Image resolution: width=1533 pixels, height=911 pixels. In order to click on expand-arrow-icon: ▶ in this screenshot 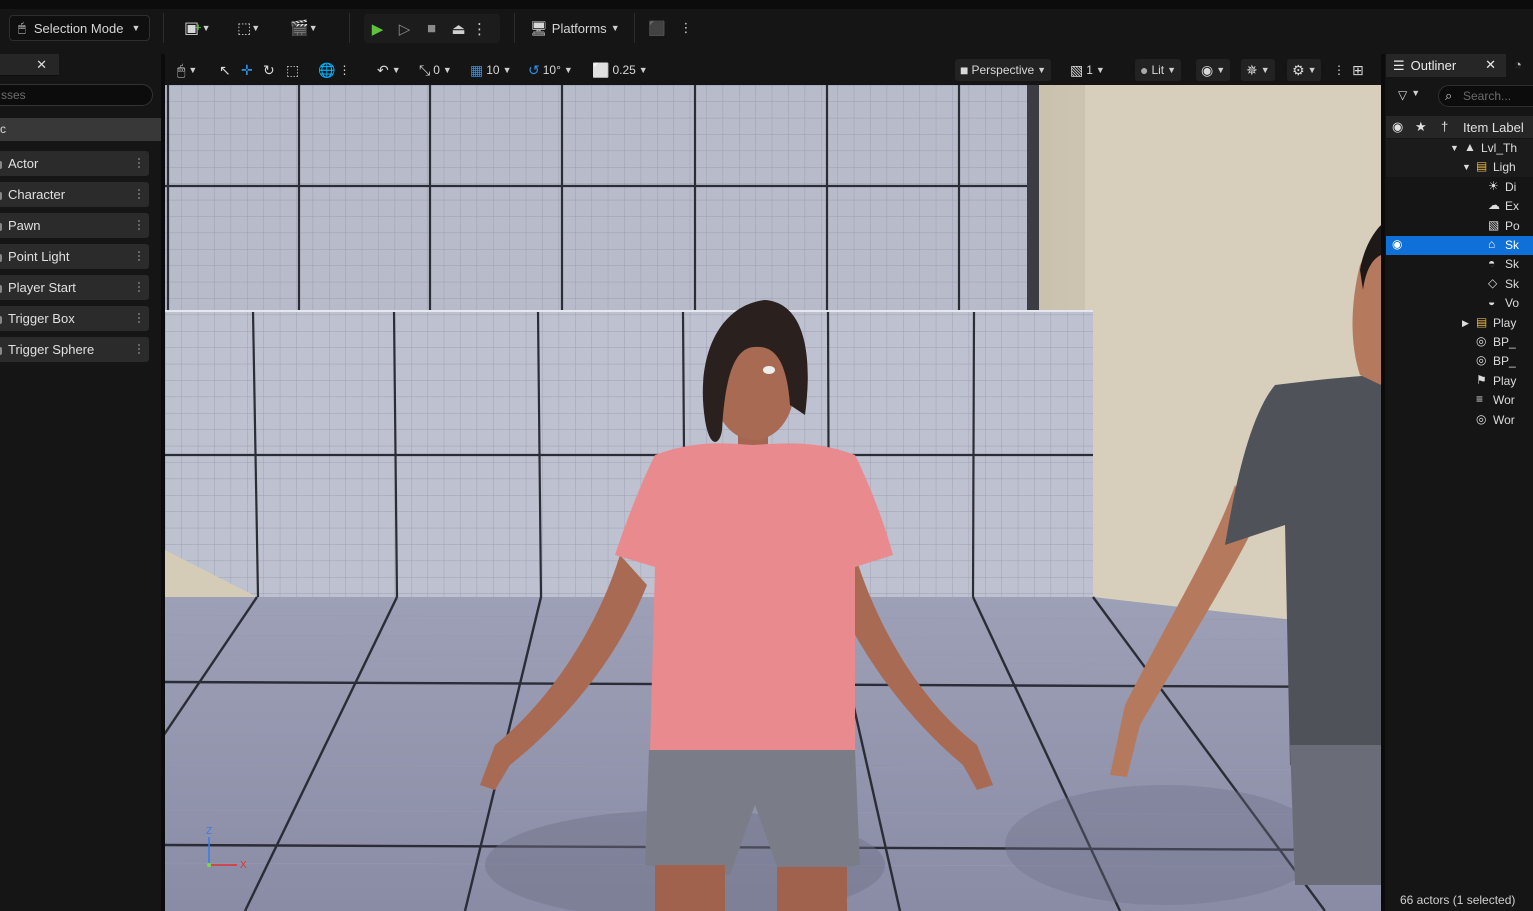, I will do `click(1465, 323)`.